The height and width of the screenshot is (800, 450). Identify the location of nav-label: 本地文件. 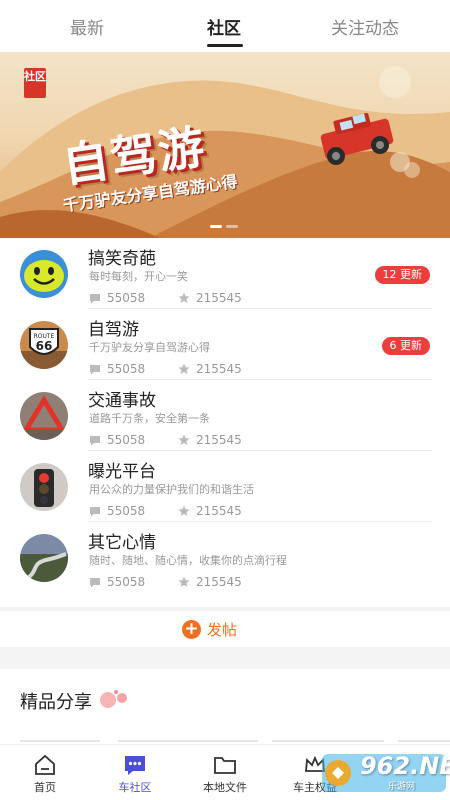
(225, 787).